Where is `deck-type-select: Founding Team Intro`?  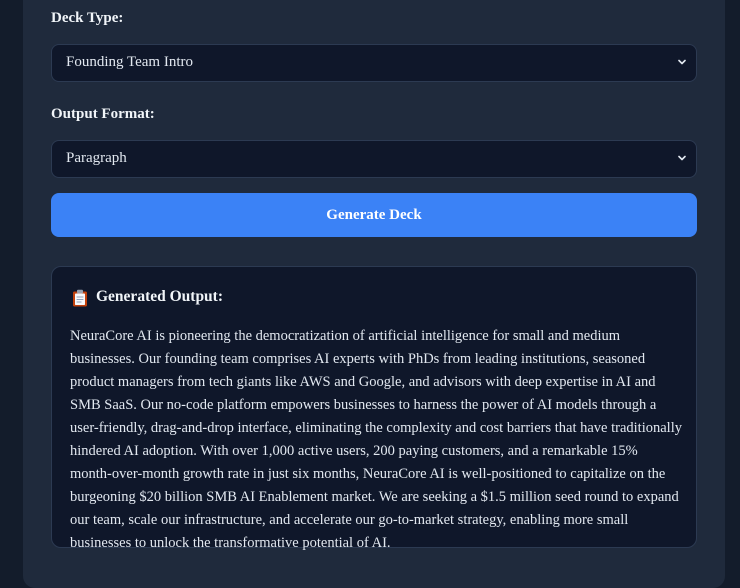 deck-type-select: Founding Team Intro is located at coordinates (374, 63).